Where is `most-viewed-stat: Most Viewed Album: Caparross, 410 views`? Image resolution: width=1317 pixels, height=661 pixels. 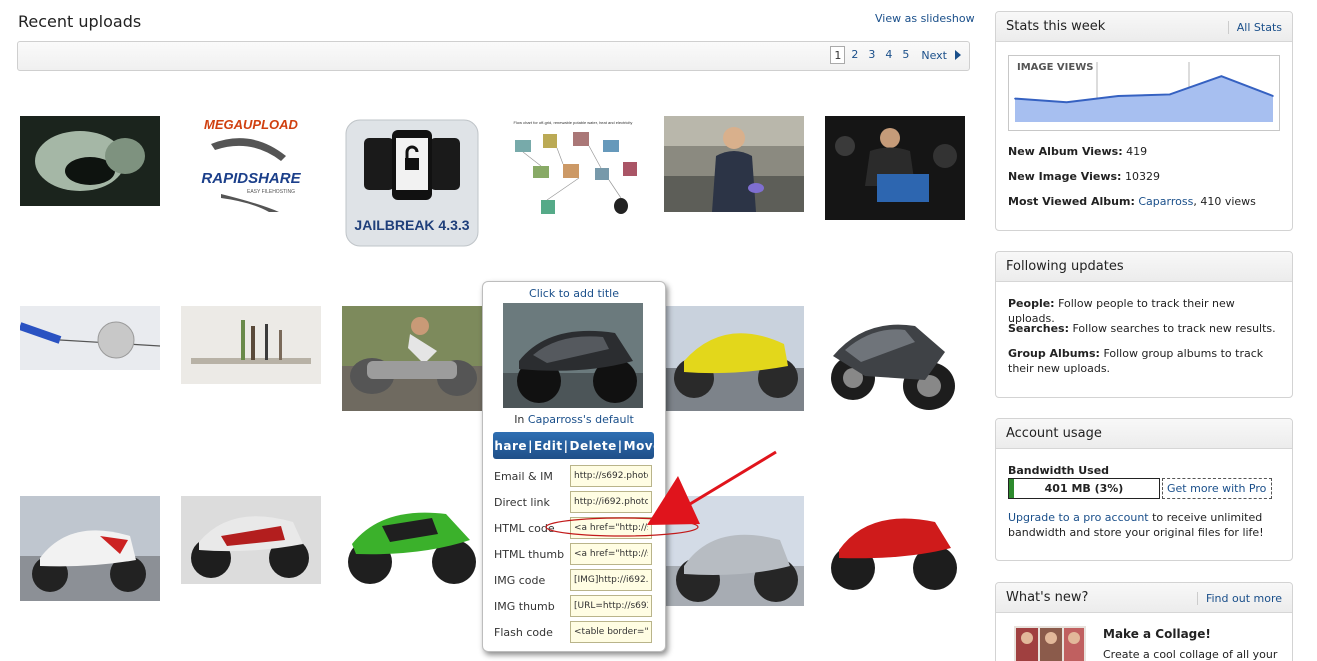 most-viewed-stat: Most Viewed Album: Caparross, 410 views is located at coordinates (1132, 201).